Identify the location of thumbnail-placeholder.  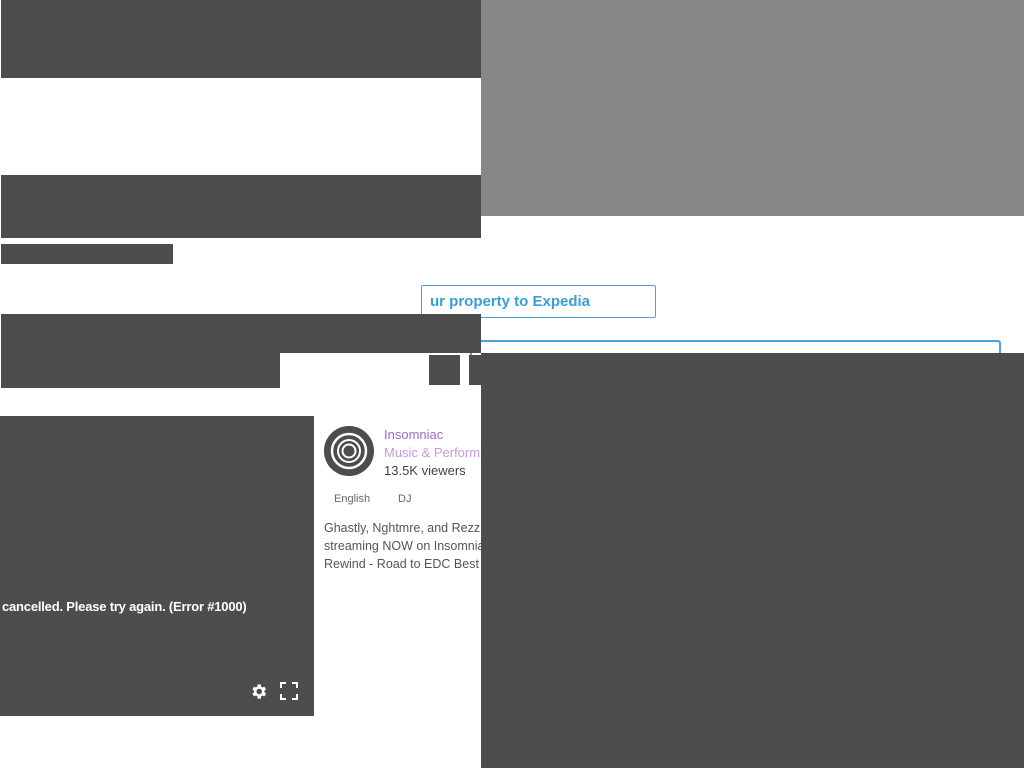
(444, 370).